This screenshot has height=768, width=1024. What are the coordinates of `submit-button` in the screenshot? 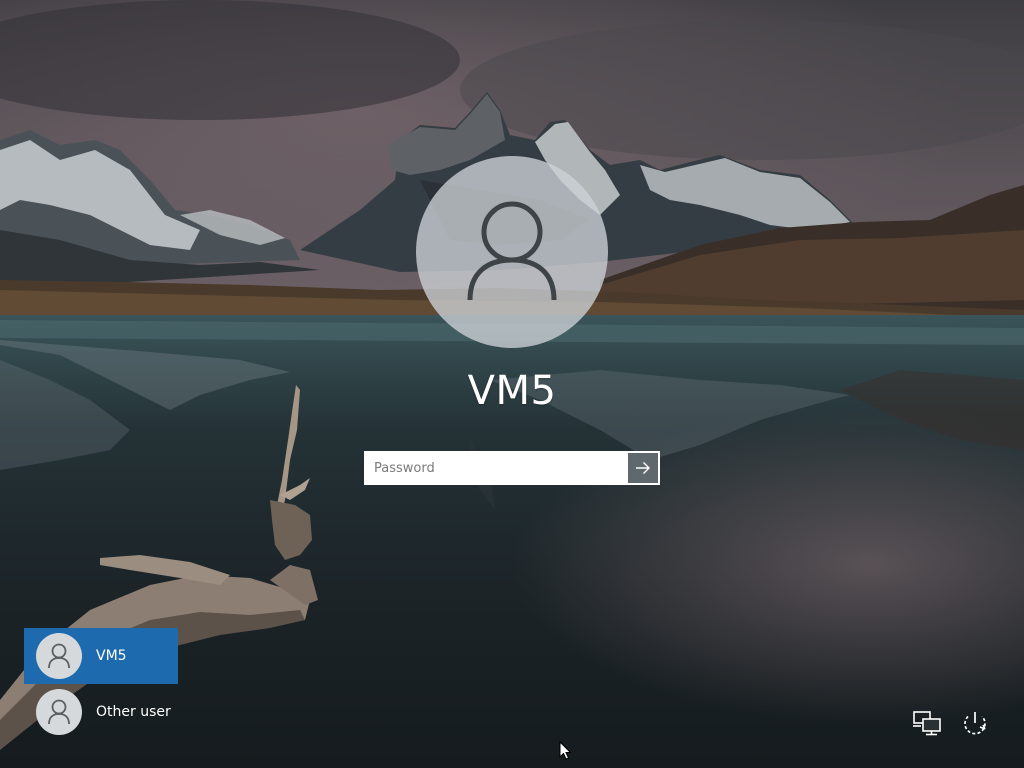 It's located at (643, 468).